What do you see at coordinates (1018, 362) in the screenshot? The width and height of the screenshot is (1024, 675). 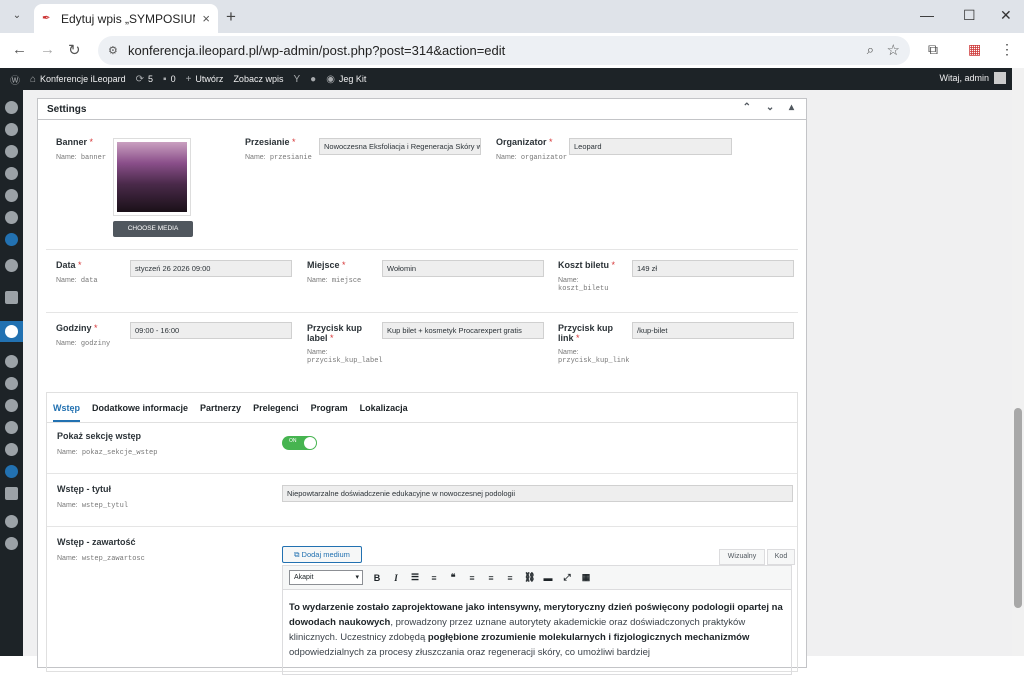 I see `page-scrollbar` at bounding box center [1018, 362].